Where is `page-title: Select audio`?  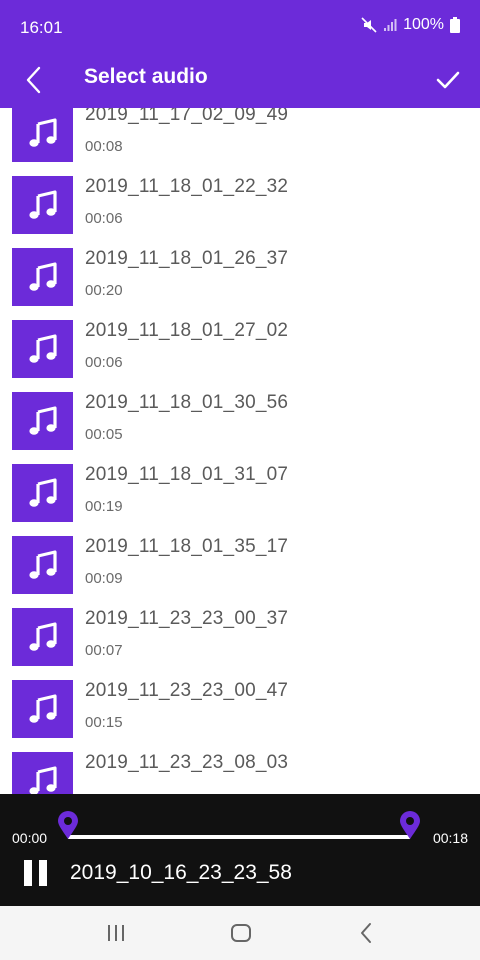 page-title: Select audio is located at coordinates (146, 76).